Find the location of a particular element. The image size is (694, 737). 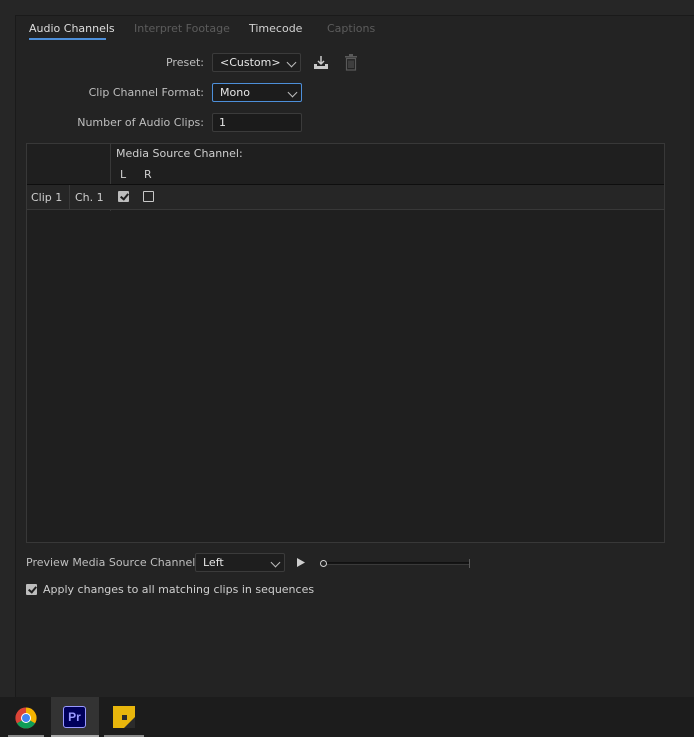

preview-channel-dropdown: Left is located at coordinates (240, 562).